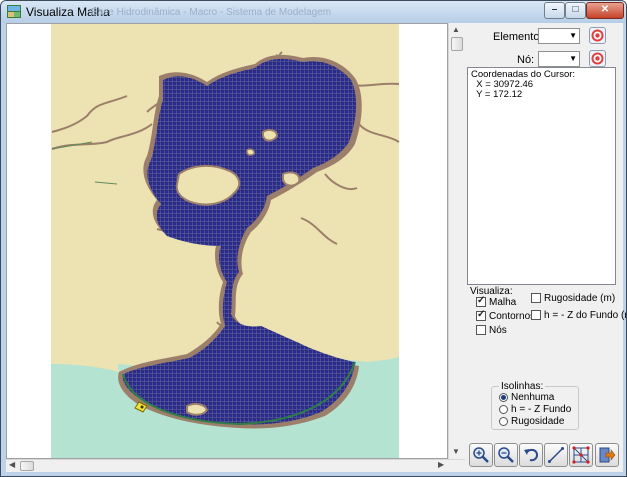 Image resolution: width=627 pixels, height=477 pixels. What do you see at coordinates (456, 241) in the screenshot?
I see `map-vertical-scrollbar: ▲ ▼` at bounding box center [456, 241].